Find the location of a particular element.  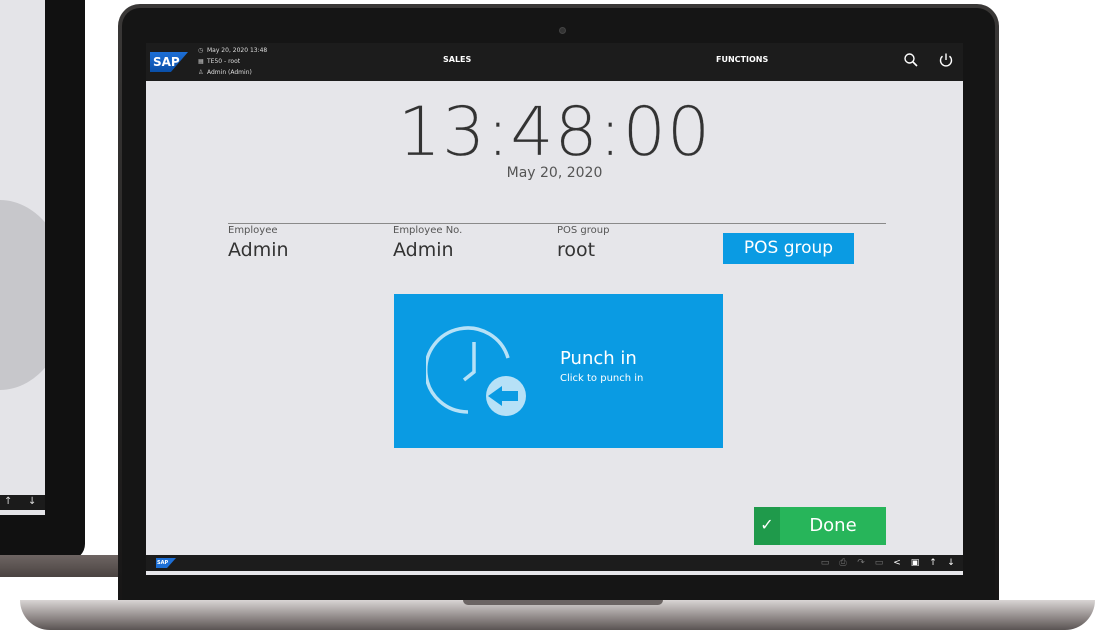

laptop-notch is located at coordinates (563, 602).